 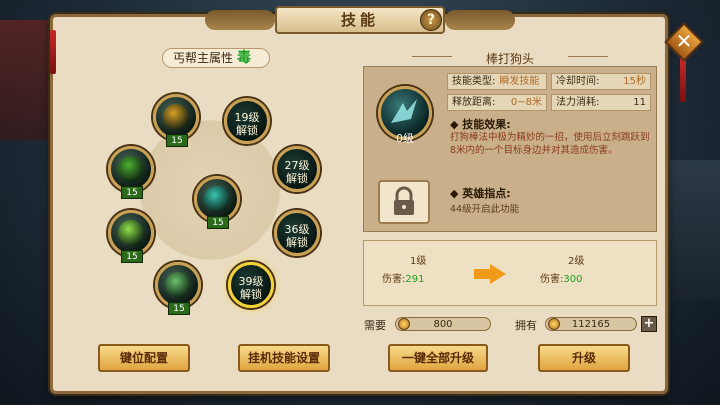 I want to click on tassel-right, so click(x=683, y=80).